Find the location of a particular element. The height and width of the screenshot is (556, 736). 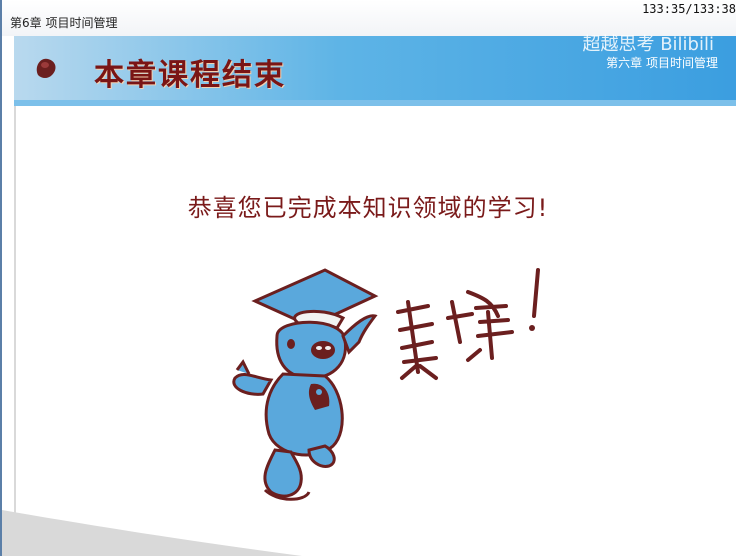

bullet-icon is located at coordinates (46, 68).